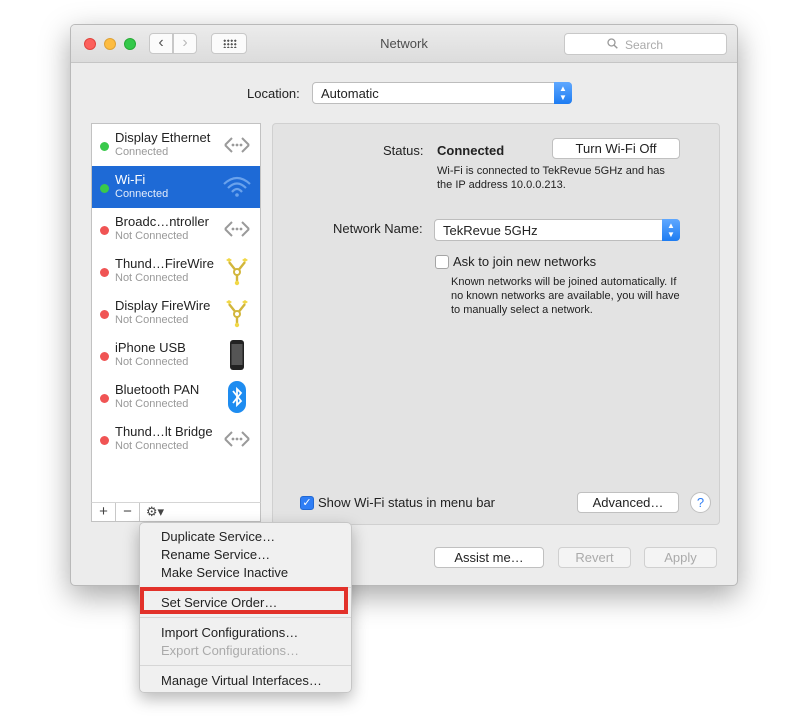  What do you see at coordinates (130, 179) in the screenshot?
I see `service-name: Wi-Fi` at bounding box center [130, 179].